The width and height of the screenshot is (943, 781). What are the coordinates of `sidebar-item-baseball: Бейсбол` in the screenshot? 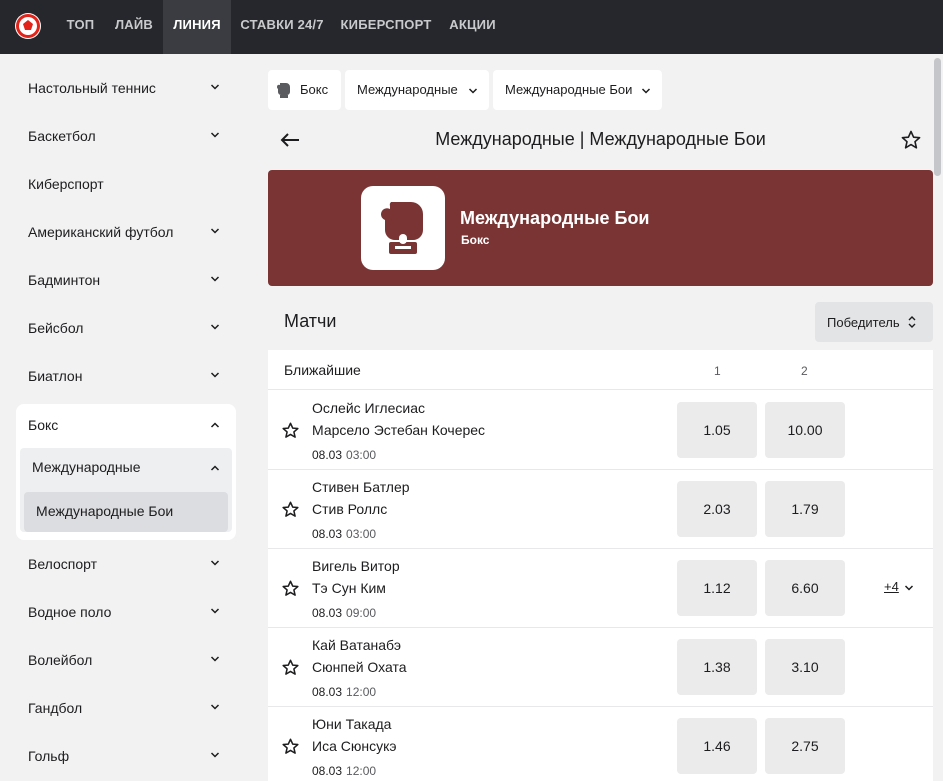 It's located at (126, 329).